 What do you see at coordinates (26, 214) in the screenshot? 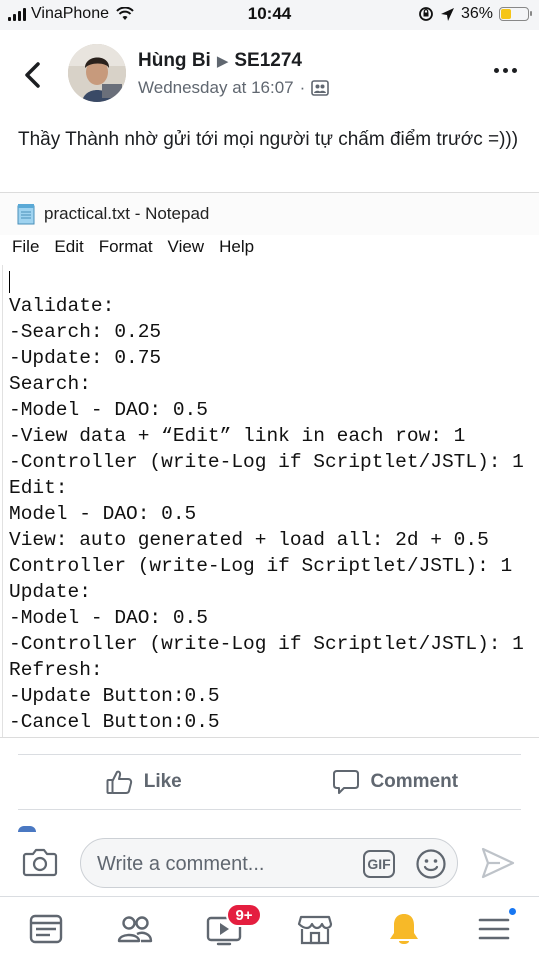
I see `notepad-file-icon` at bounding box center [26, 214].